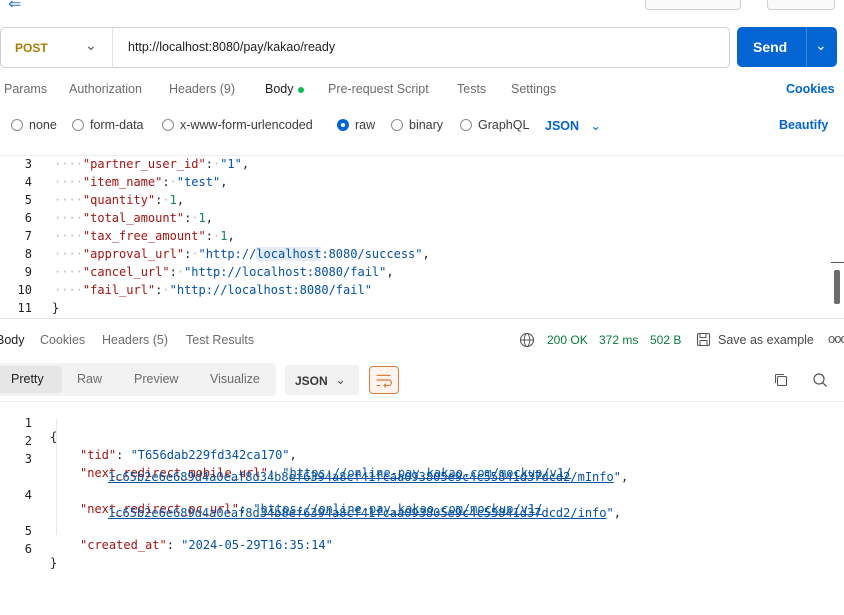 The width and height of the screenshot is (844, 615). Describe the element at coordinates (235, 379) in the screenshot. I see `view-visualize: Visualize` at that location.